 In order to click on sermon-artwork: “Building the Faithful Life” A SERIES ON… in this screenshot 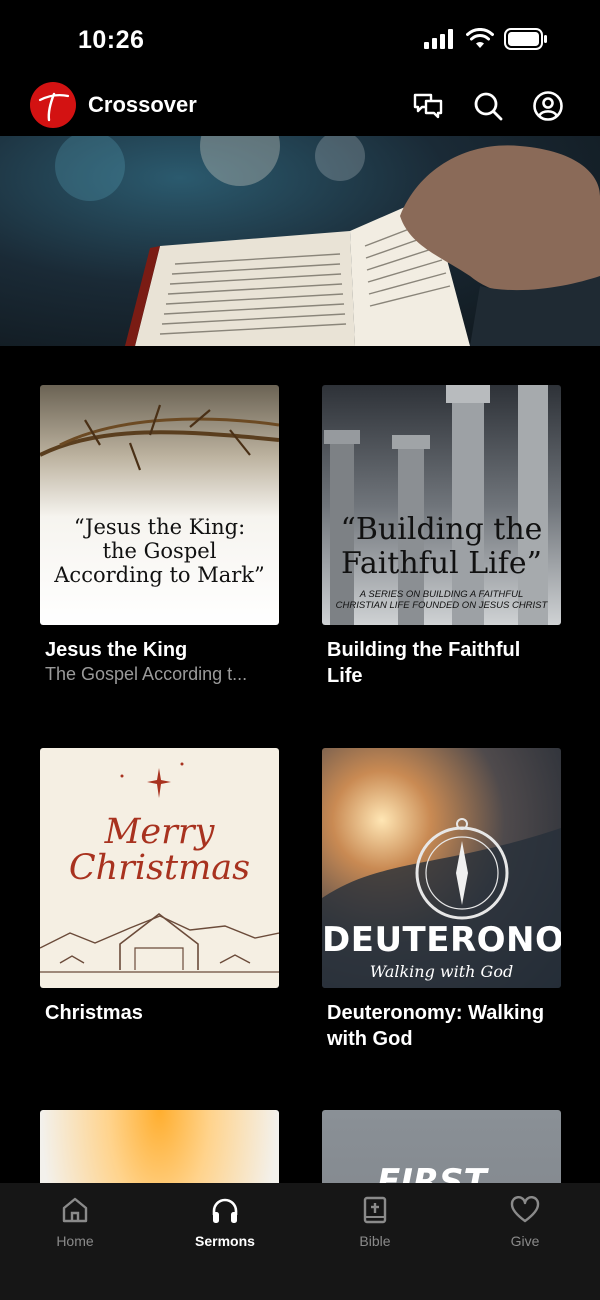, I will do `click(441, 505)`.